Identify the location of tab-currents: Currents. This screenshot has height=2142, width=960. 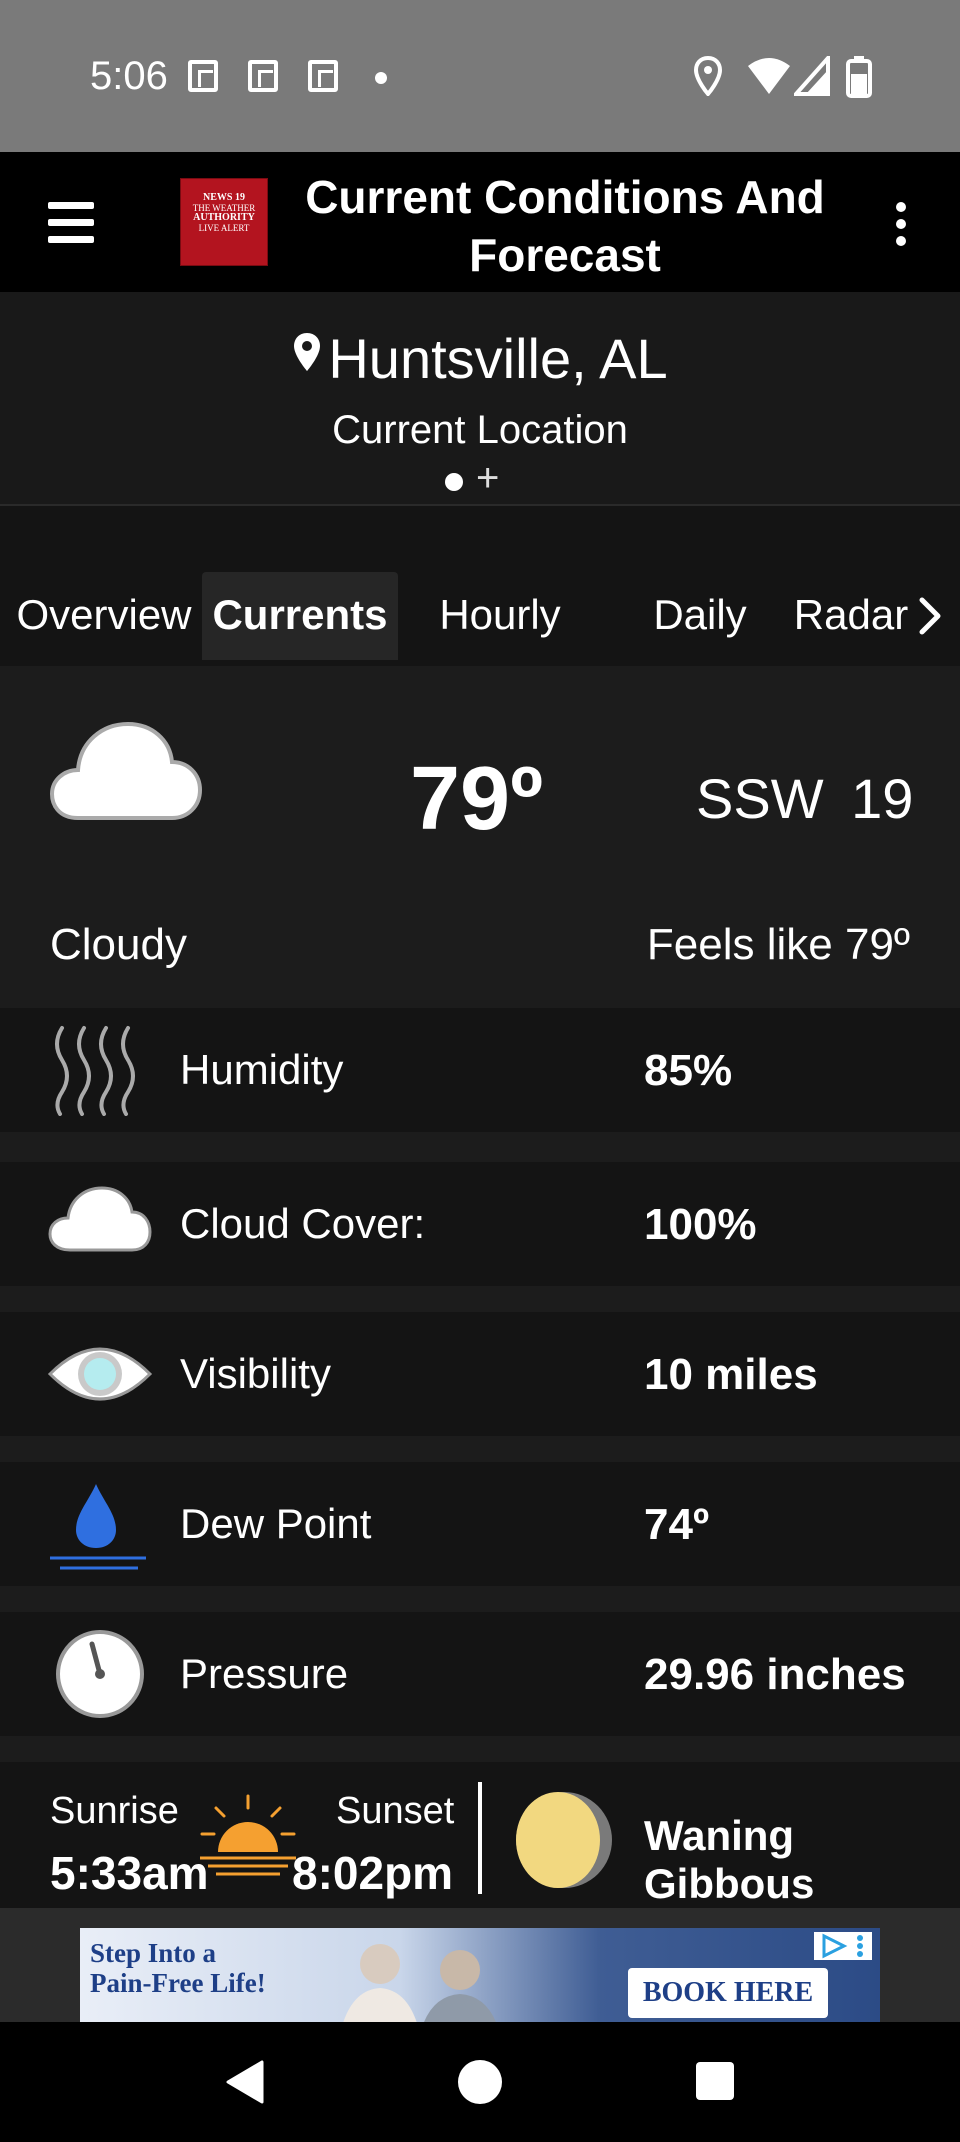
(300, 616).